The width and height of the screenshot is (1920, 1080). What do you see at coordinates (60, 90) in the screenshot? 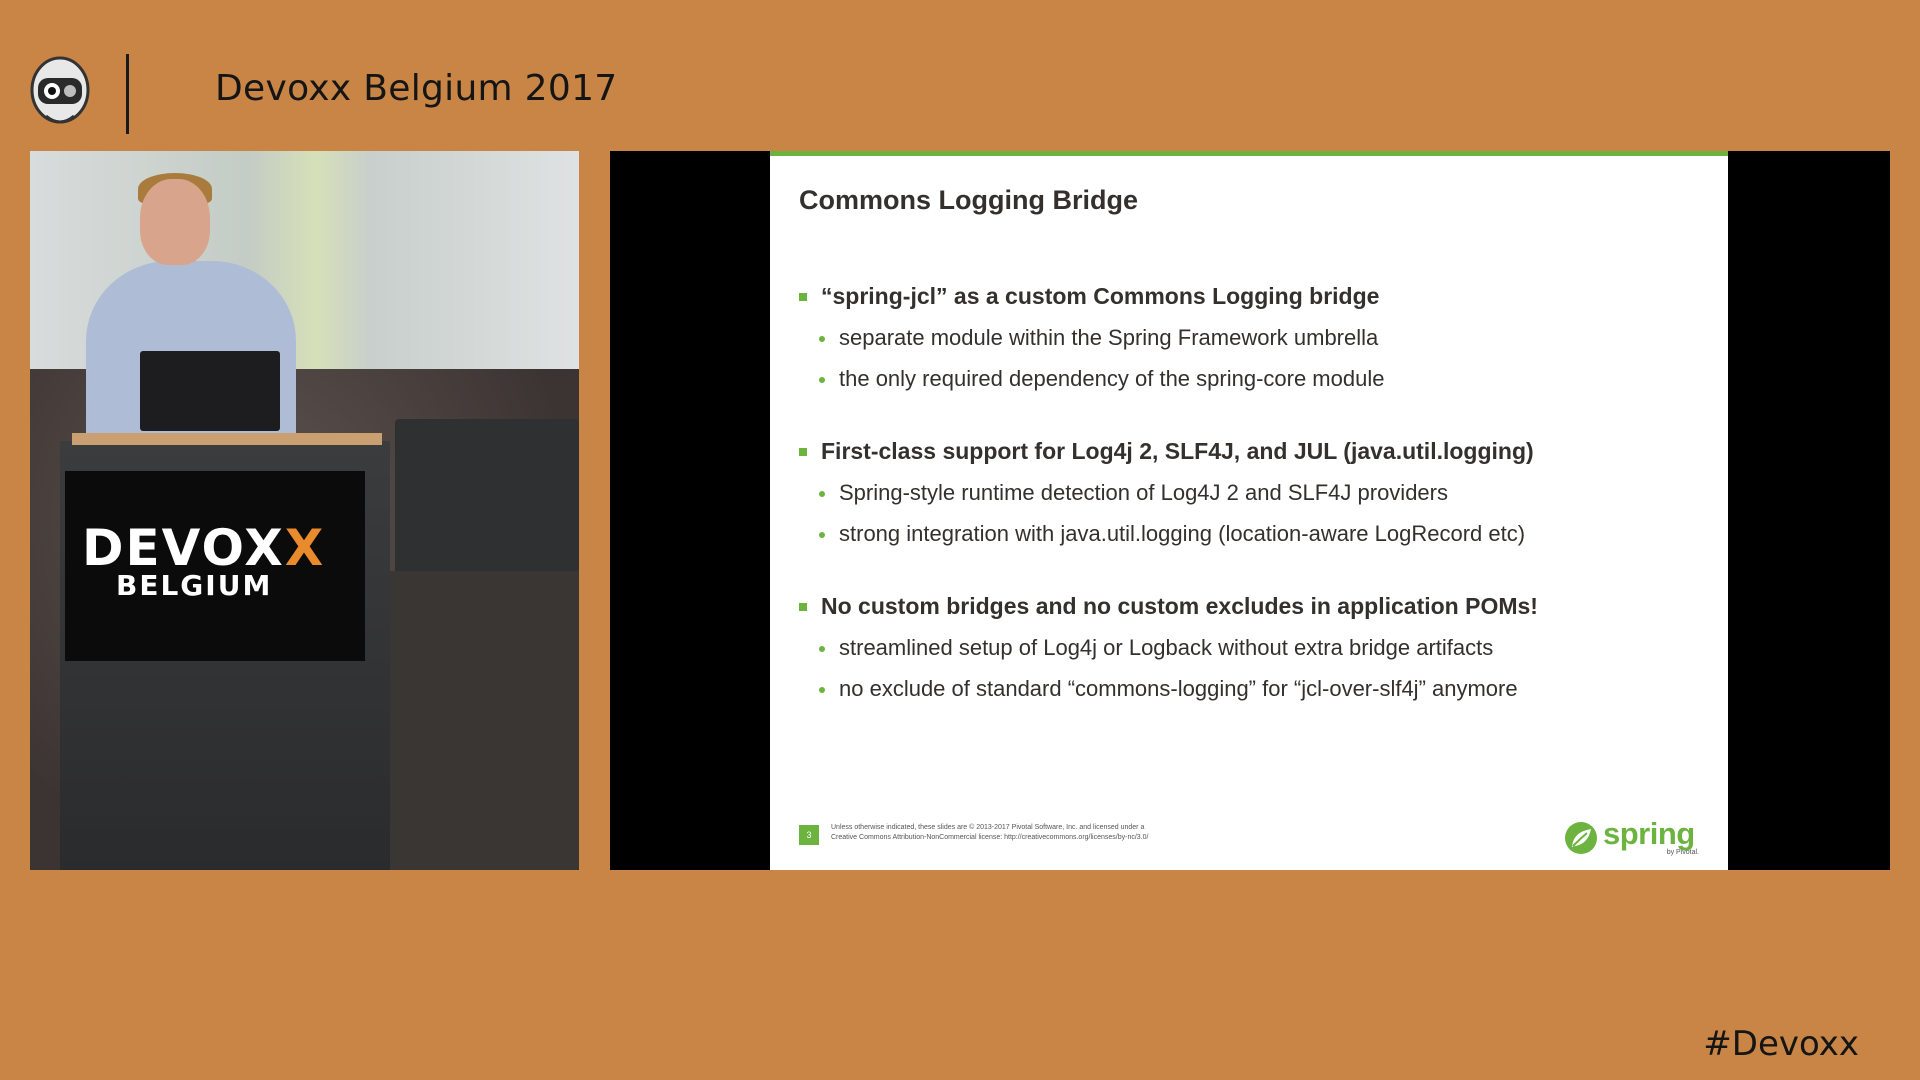
I see `devoxx-robot-logo-icon` at bounding box center [60, 90].